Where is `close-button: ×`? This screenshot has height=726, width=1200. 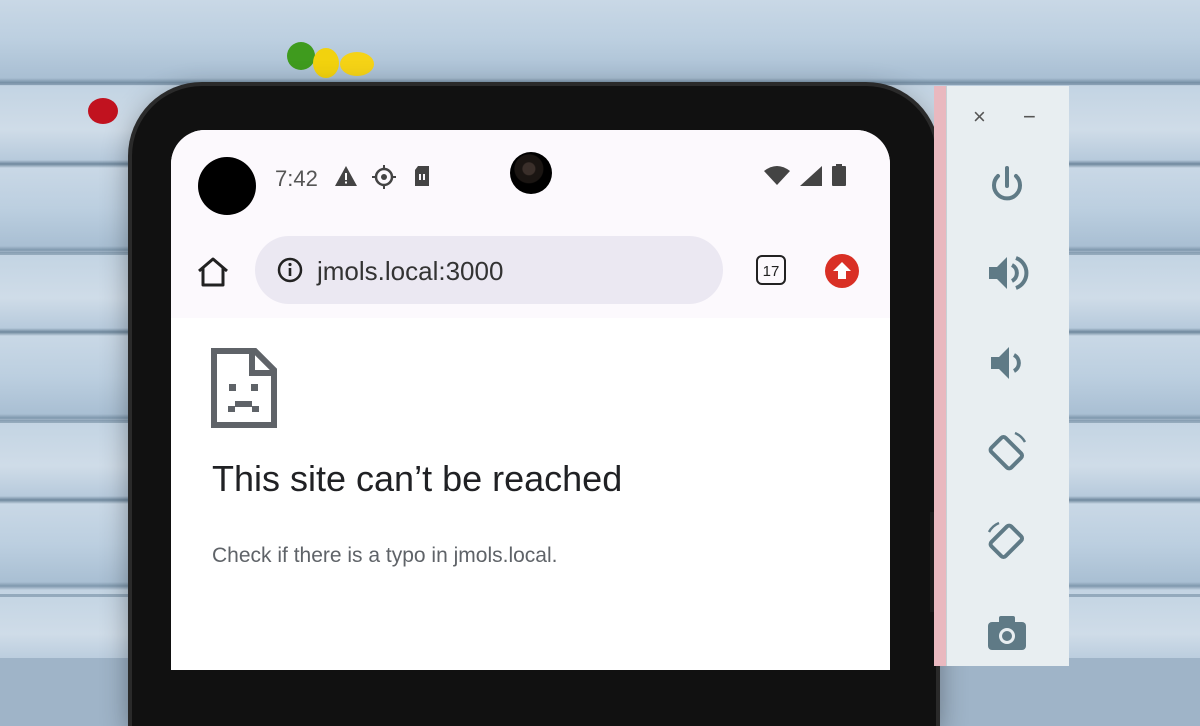 close-button: × is located at coordinates (979, 117).